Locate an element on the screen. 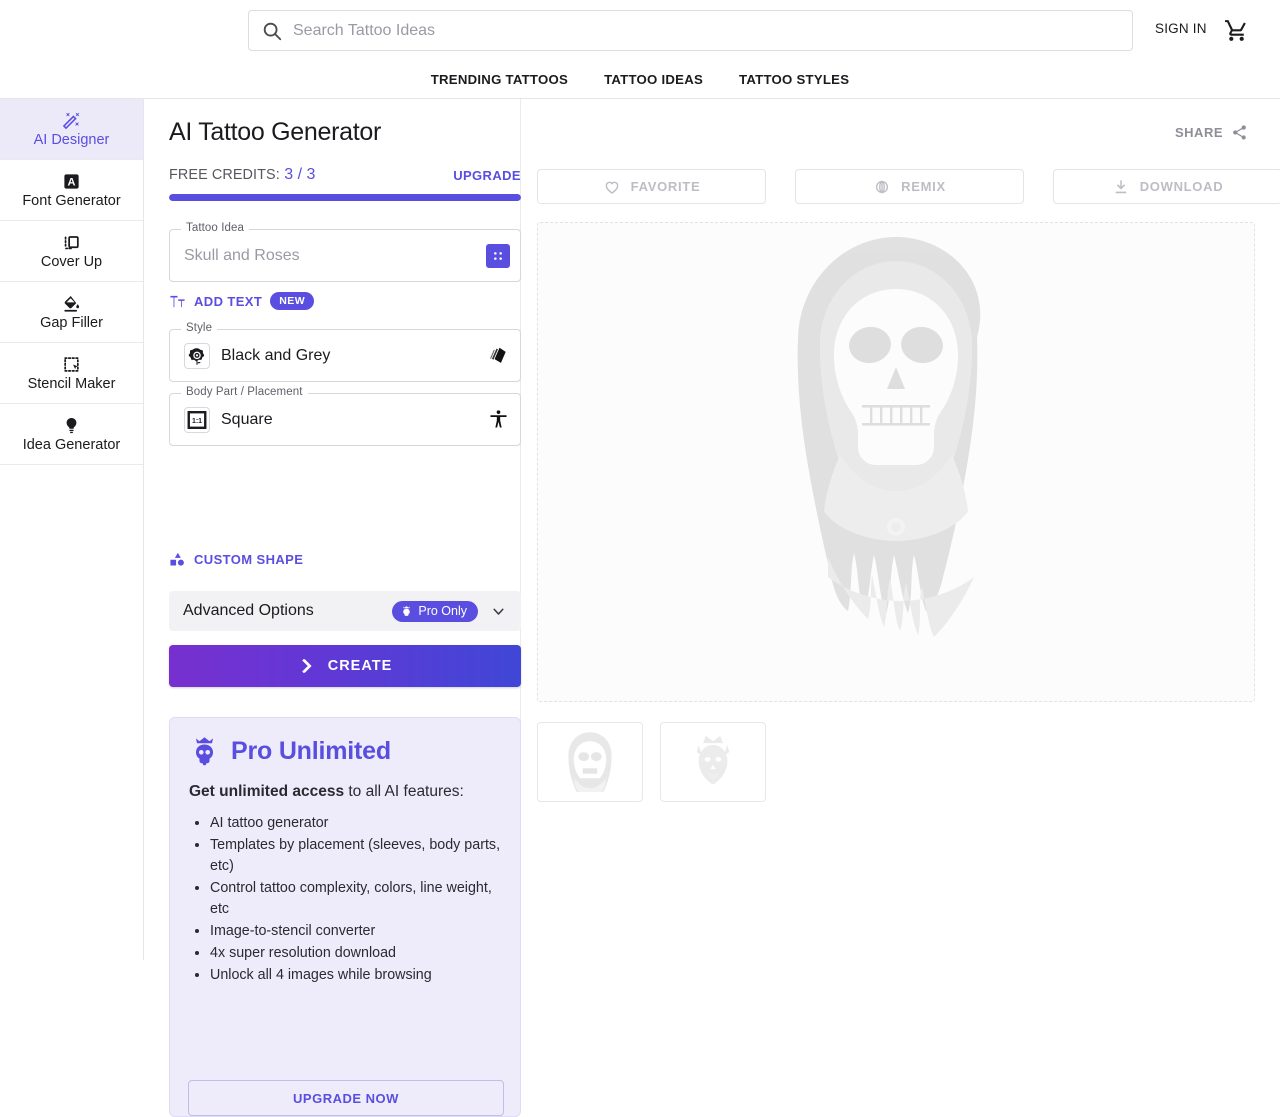 The image size is (1280, 1117). sidebar-item-font-generator: A Font Generator is located at coordinates (71, 190).